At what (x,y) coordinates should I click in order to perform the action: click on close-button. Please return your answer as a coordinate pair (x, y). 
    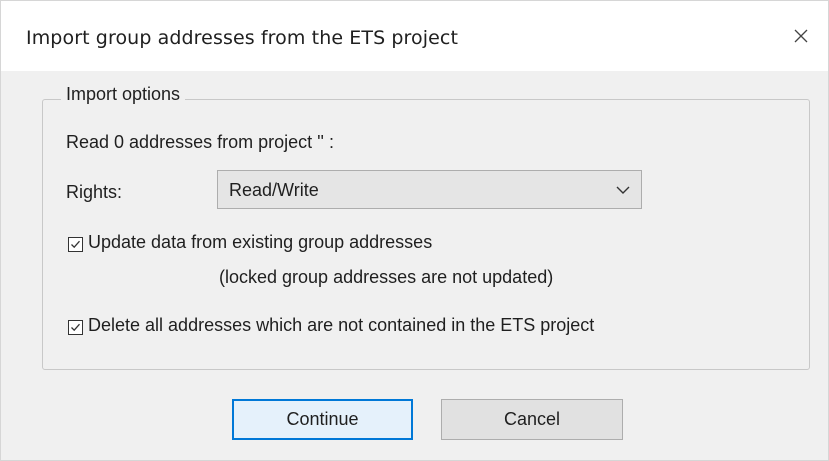
    Looking at the image, I should click on (801, 36).